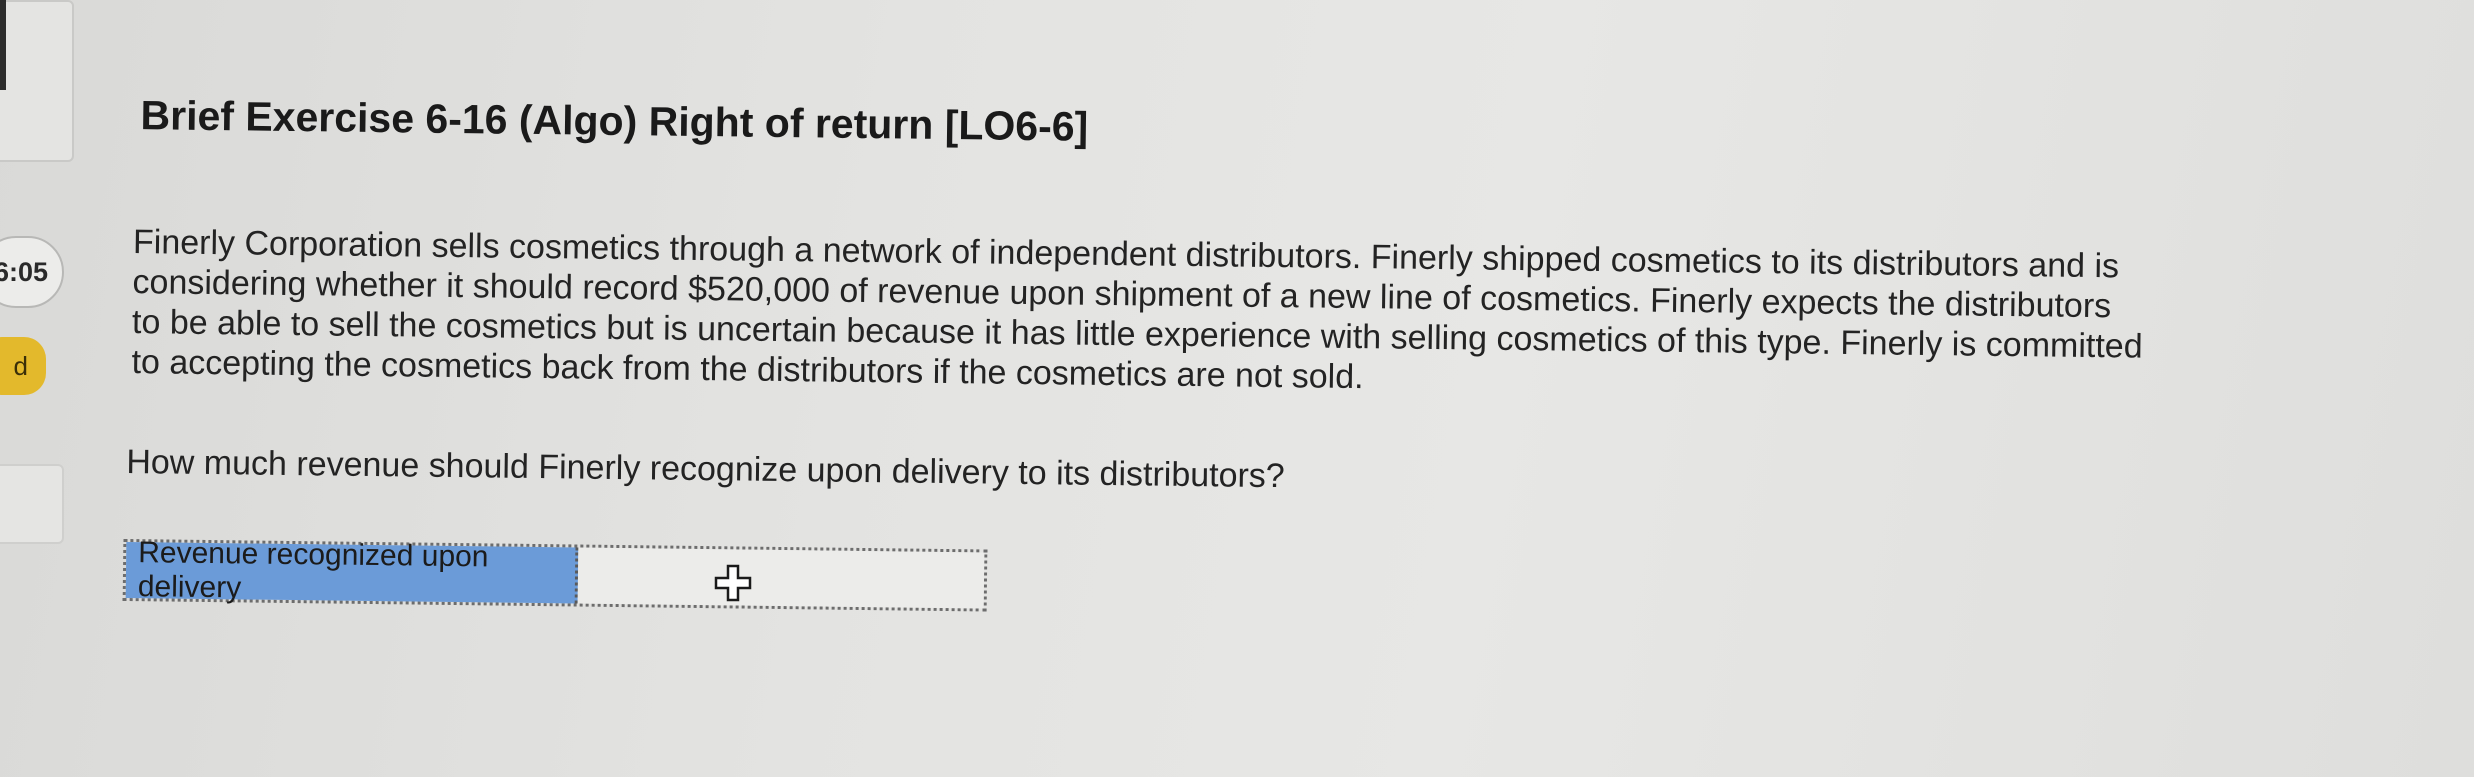 This screenshot has width=2474, height=777. What do you see at coordinates (24, 271) in the screenshot?
I see `timer-text: 6:05` at bounding box center [24, 271].